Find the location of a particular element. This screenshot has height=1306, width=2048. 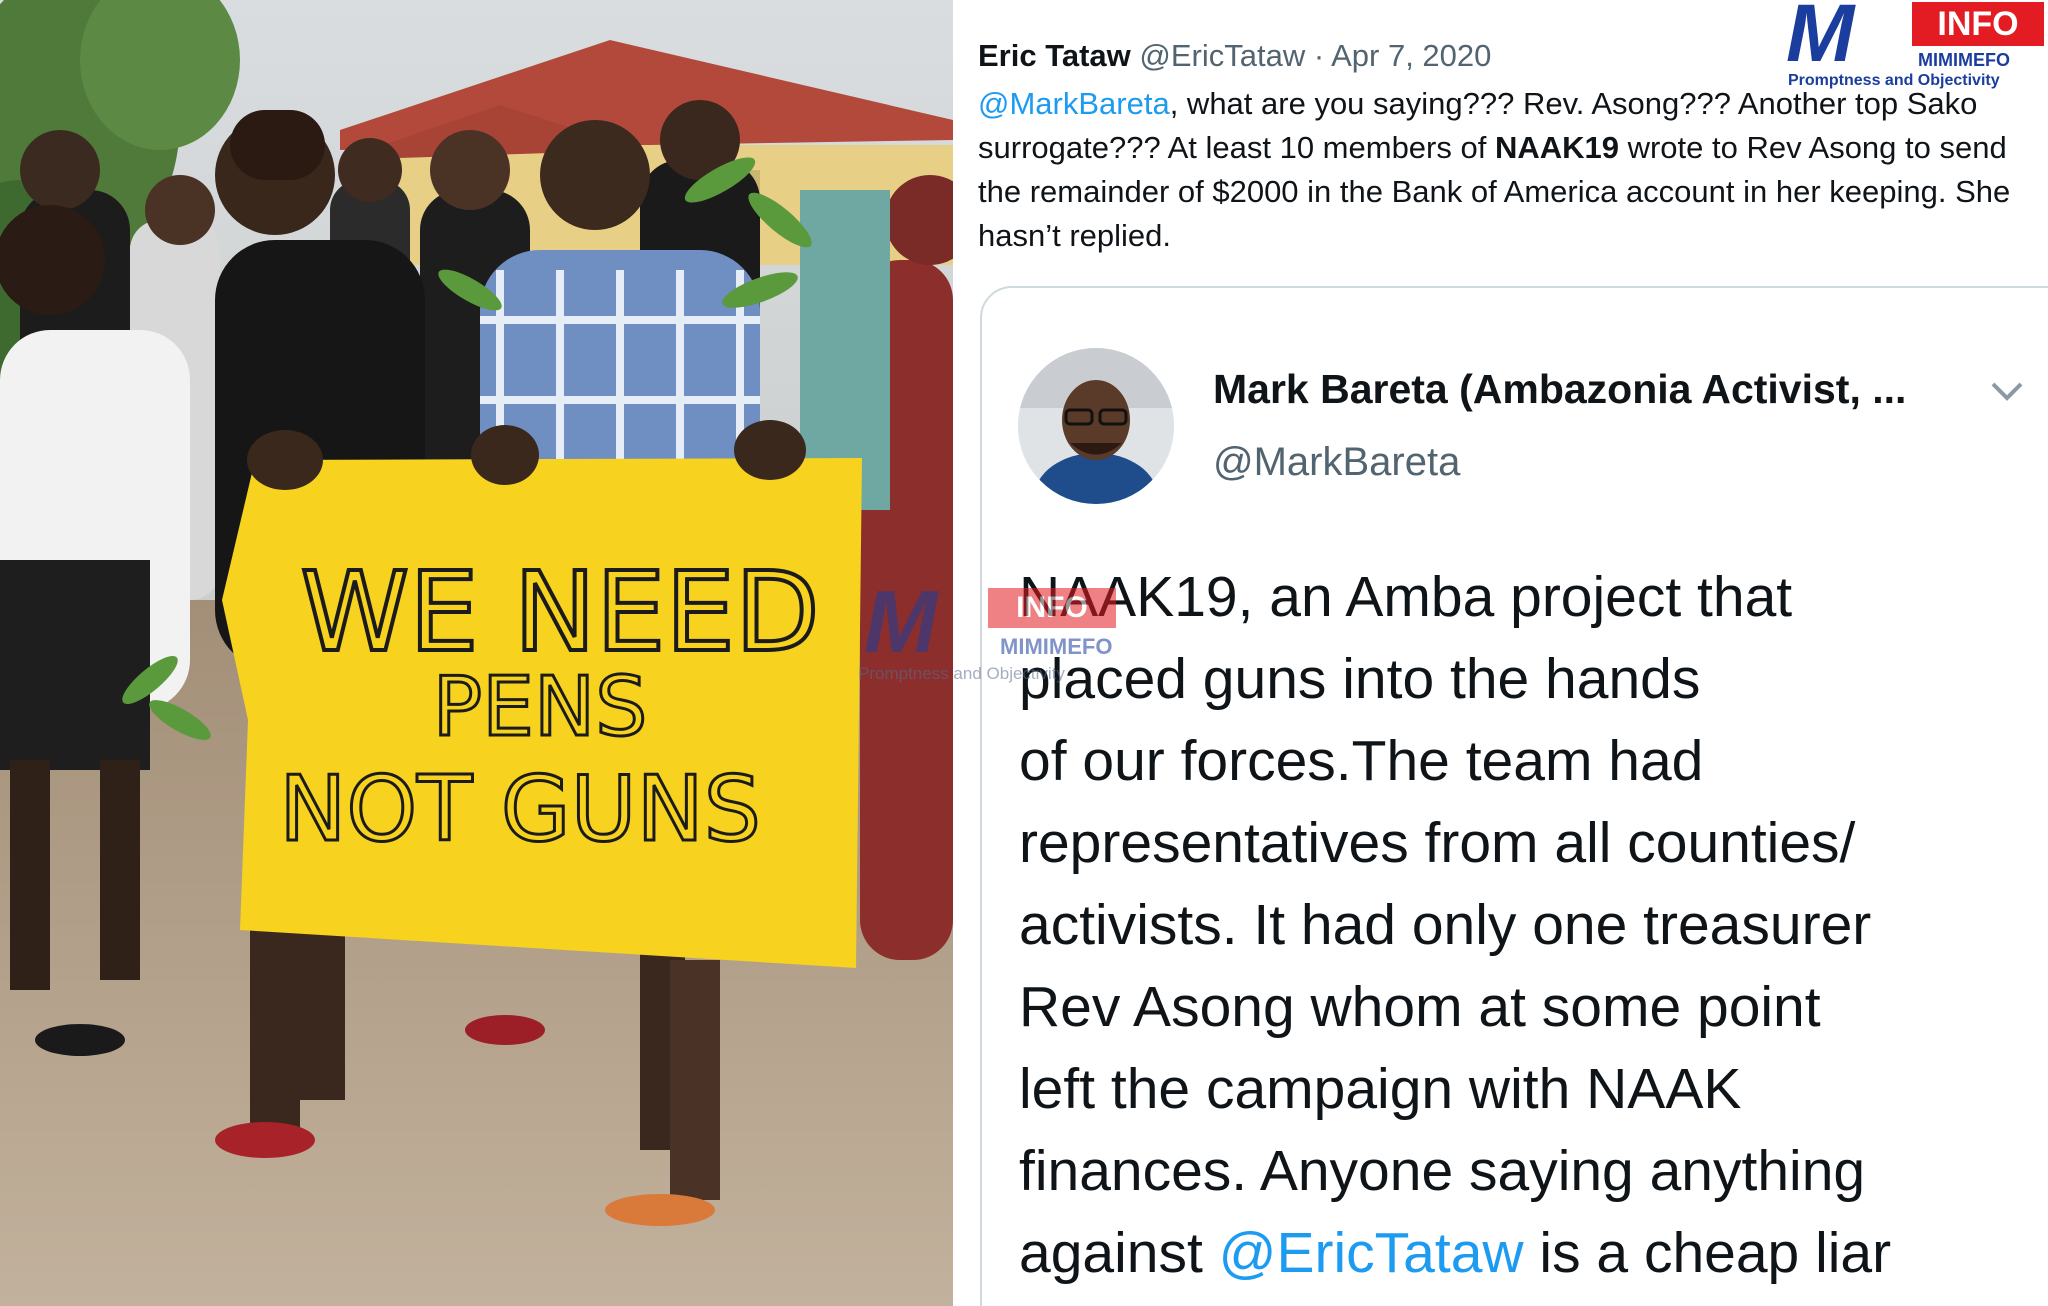

avatar-image is located at coordinates (1096, 426).